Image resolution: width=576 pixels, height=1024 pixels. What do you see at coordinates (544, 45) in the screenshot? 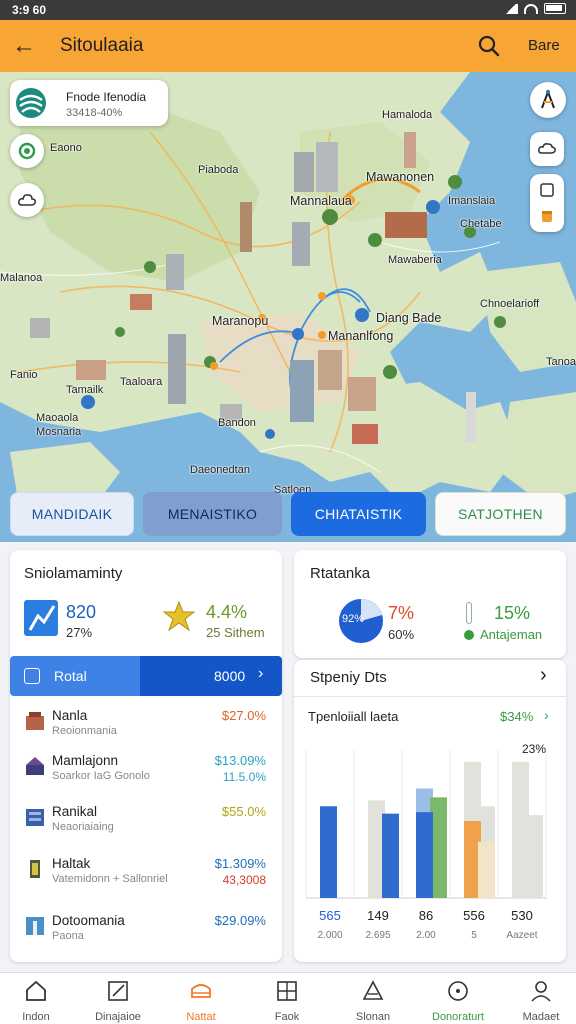
I see `action-button: Bare` at bounding box center [544, 45].